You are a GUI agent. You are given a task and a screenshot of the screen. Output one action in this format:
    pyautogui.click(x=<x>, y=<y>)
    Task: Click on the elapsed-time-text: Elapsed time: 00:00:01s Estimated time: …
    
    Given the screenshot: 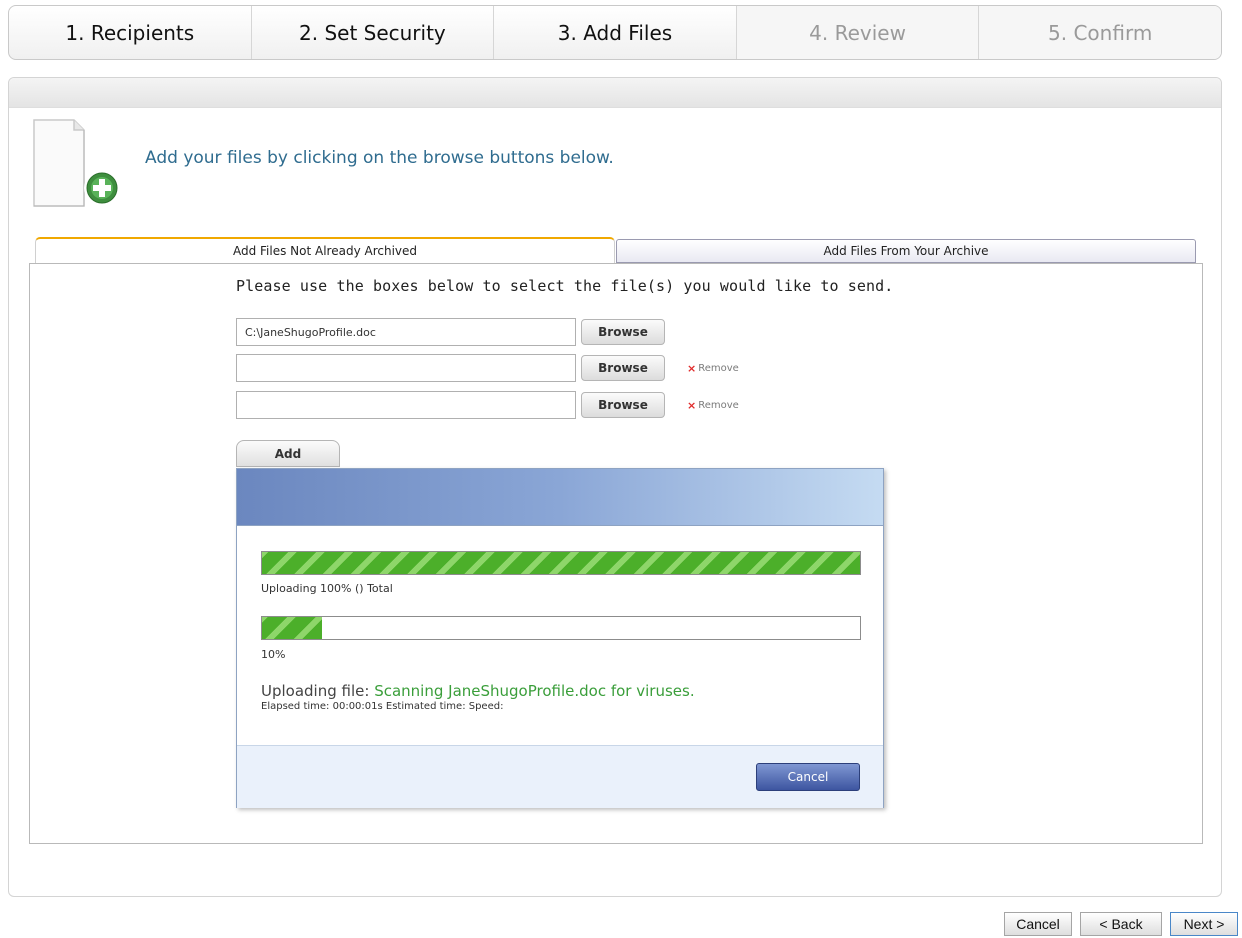 What is the action you would take?
    pyautogui.click(x=382, y=706)
    